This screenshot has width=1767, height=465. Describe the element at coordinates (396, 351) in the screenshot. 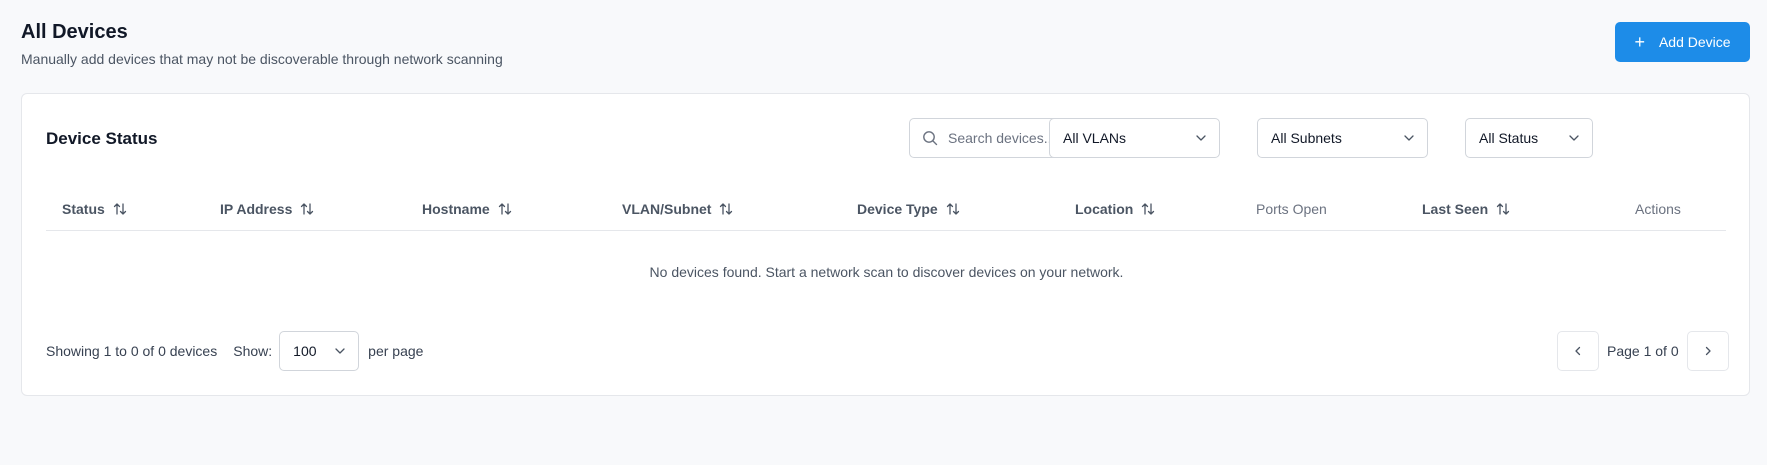

I see `per-page-label: per page` at that location.